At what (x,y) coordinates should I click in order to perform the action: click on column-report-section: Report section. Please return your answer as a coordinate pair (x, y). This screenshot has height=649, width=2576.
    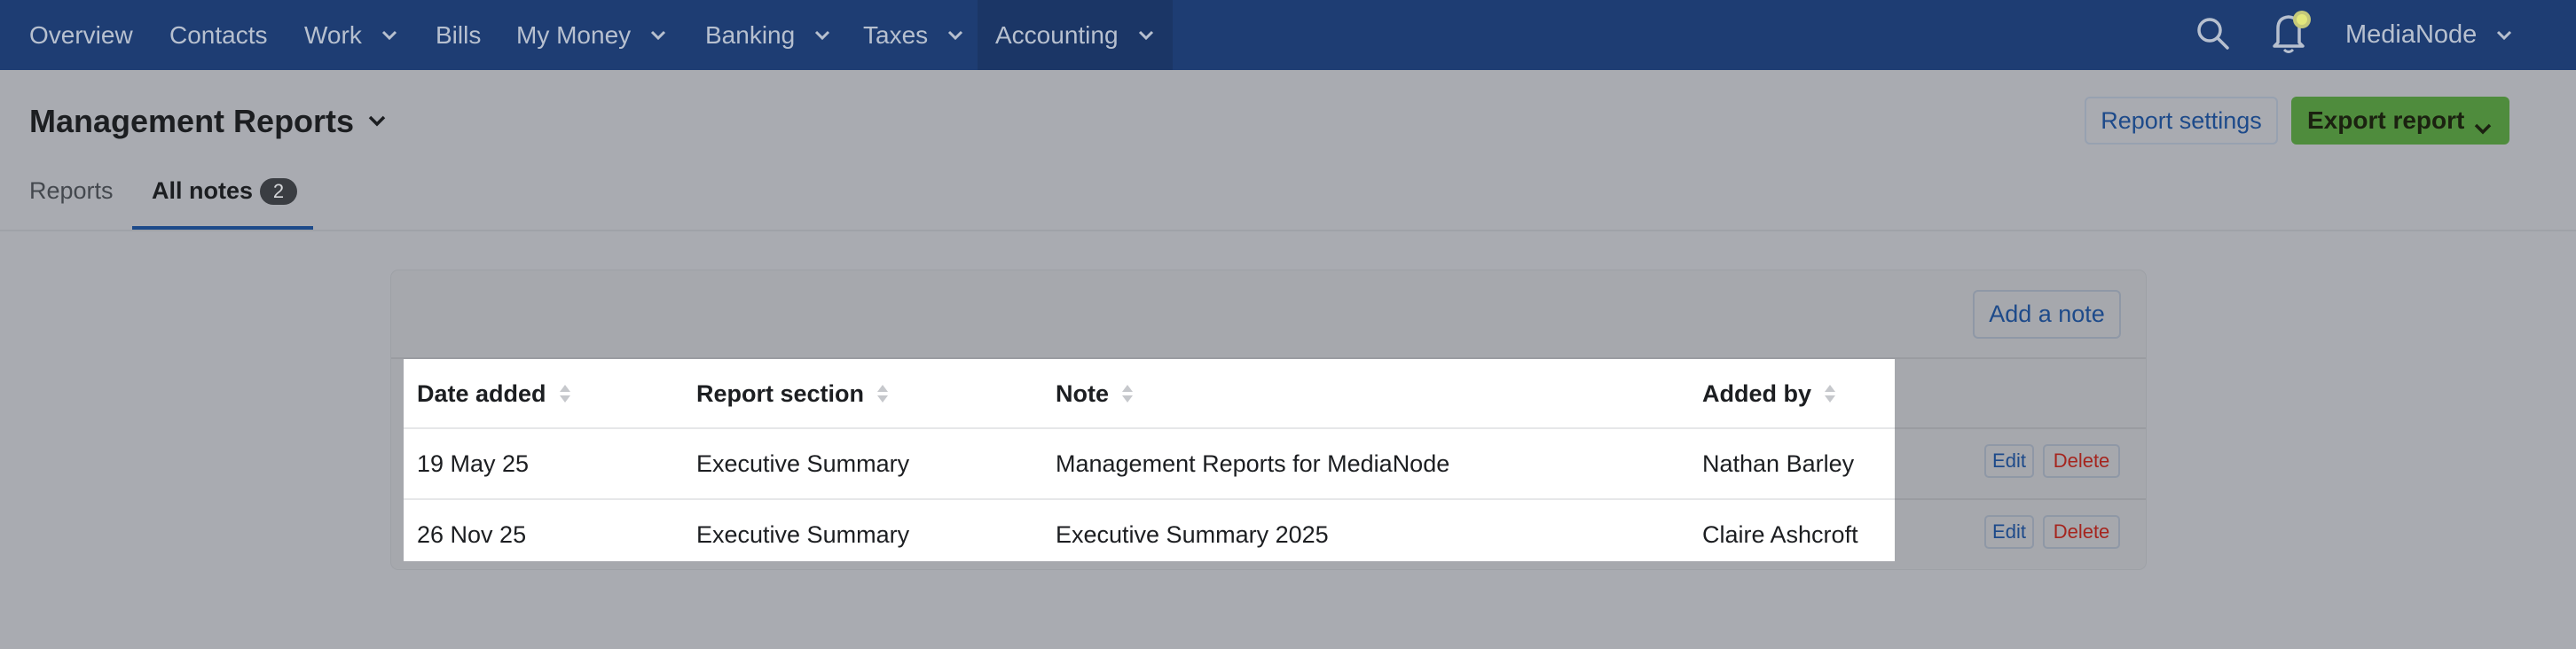
    Looking at the image, I should click on (792, 393).